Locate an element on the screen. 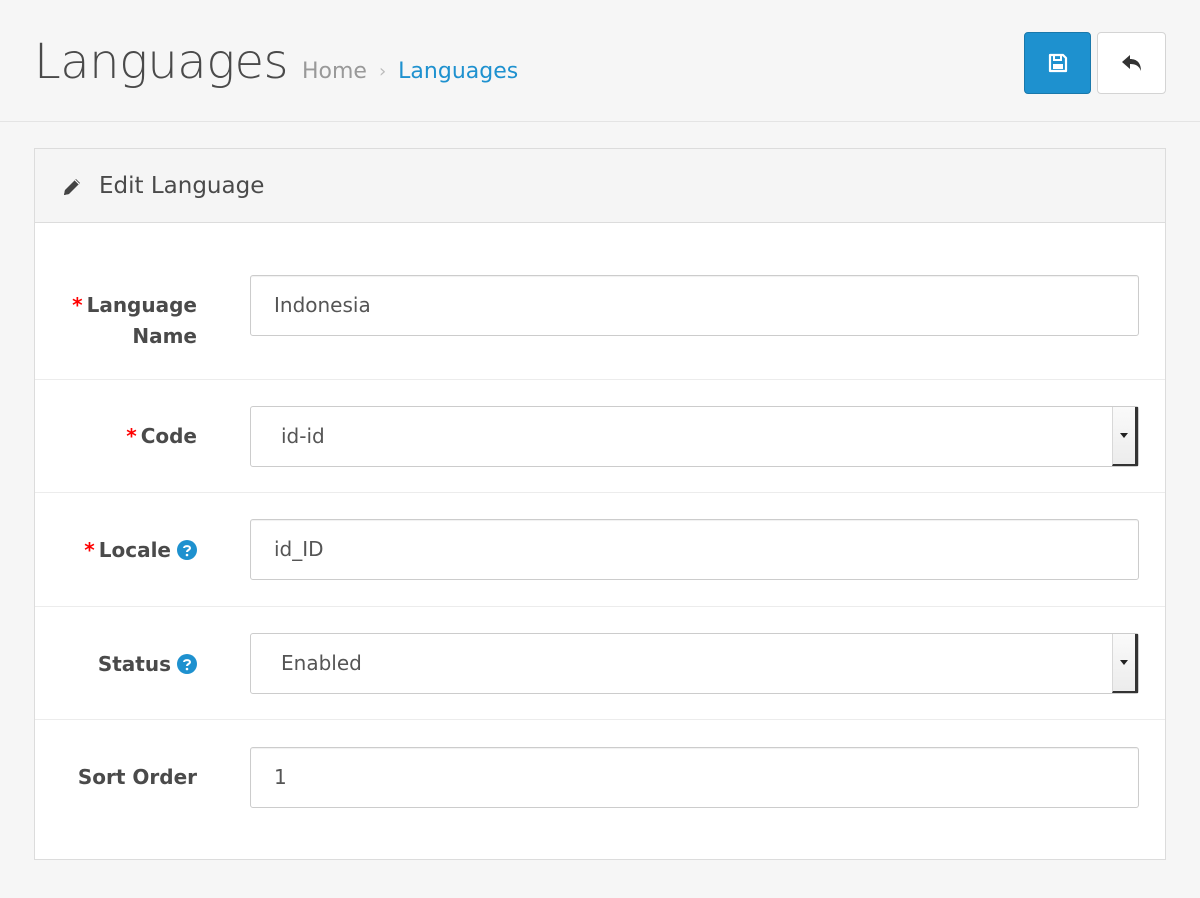  form-row-sort-order: Sort Order 1 is located at coordinates (600, 789).